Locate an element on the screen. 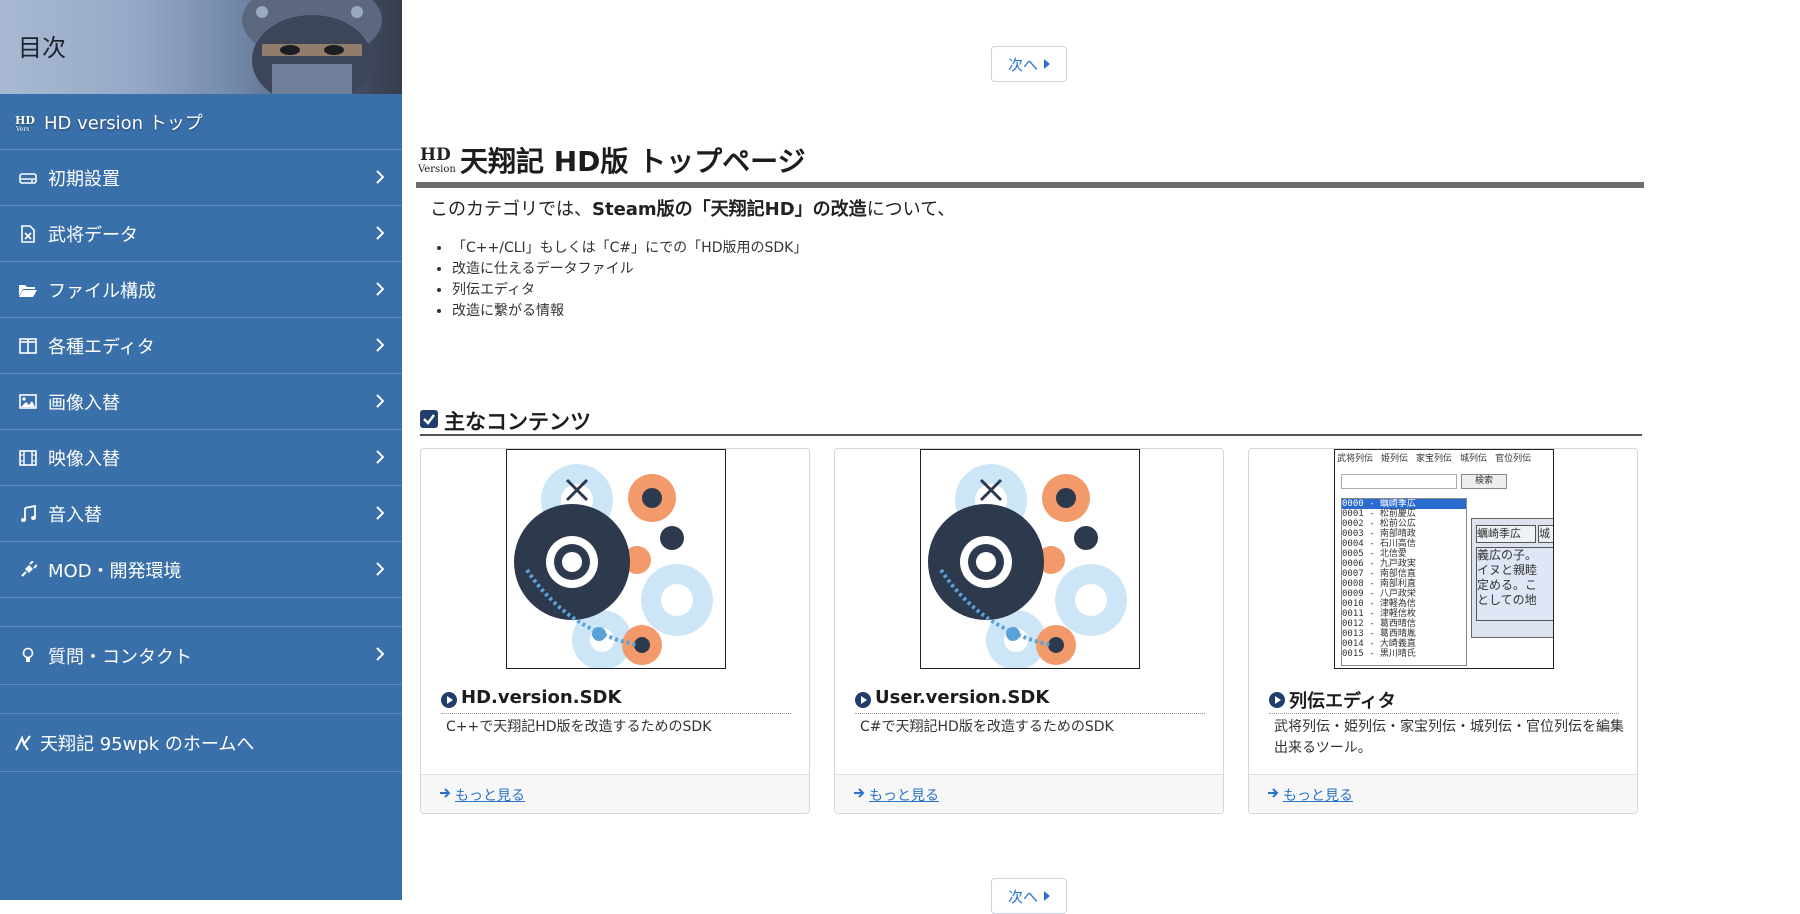 This screenshot has height=914, width=1800. sidebar-item-mod-dev: MOD・開発環境 is located at coordinates (201, 570).